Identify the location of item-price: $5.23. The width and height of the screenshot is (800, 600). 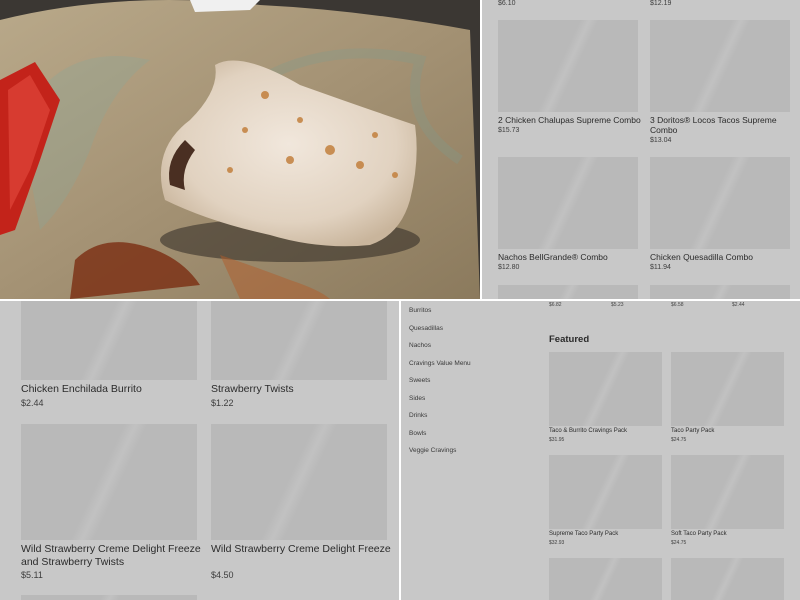
(617, 305).